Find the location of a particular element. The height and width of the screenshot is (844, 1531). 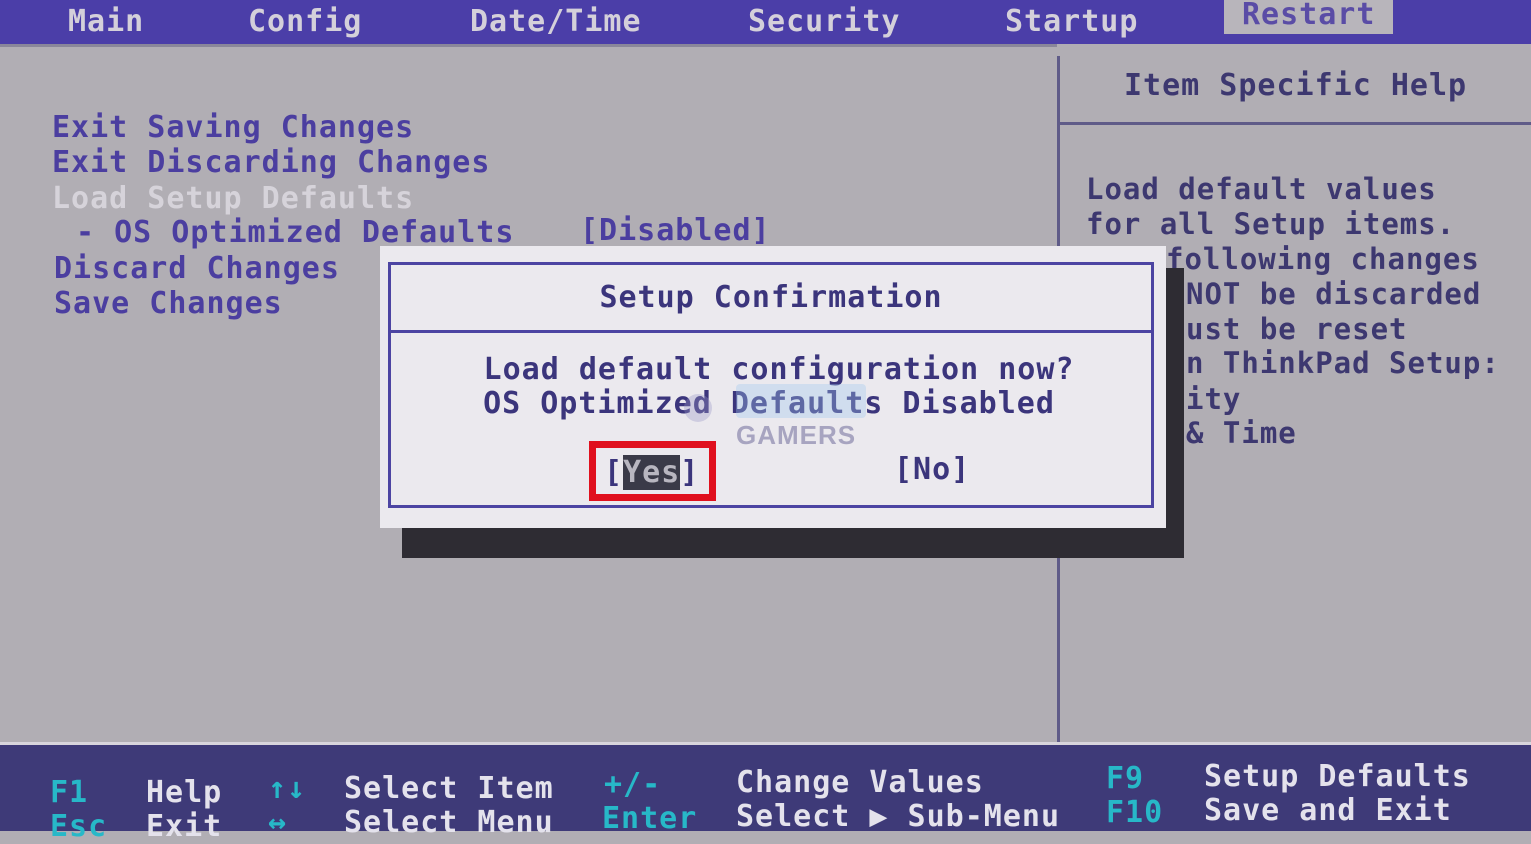

dialog-shadow is located at coordinates (1174, 413).